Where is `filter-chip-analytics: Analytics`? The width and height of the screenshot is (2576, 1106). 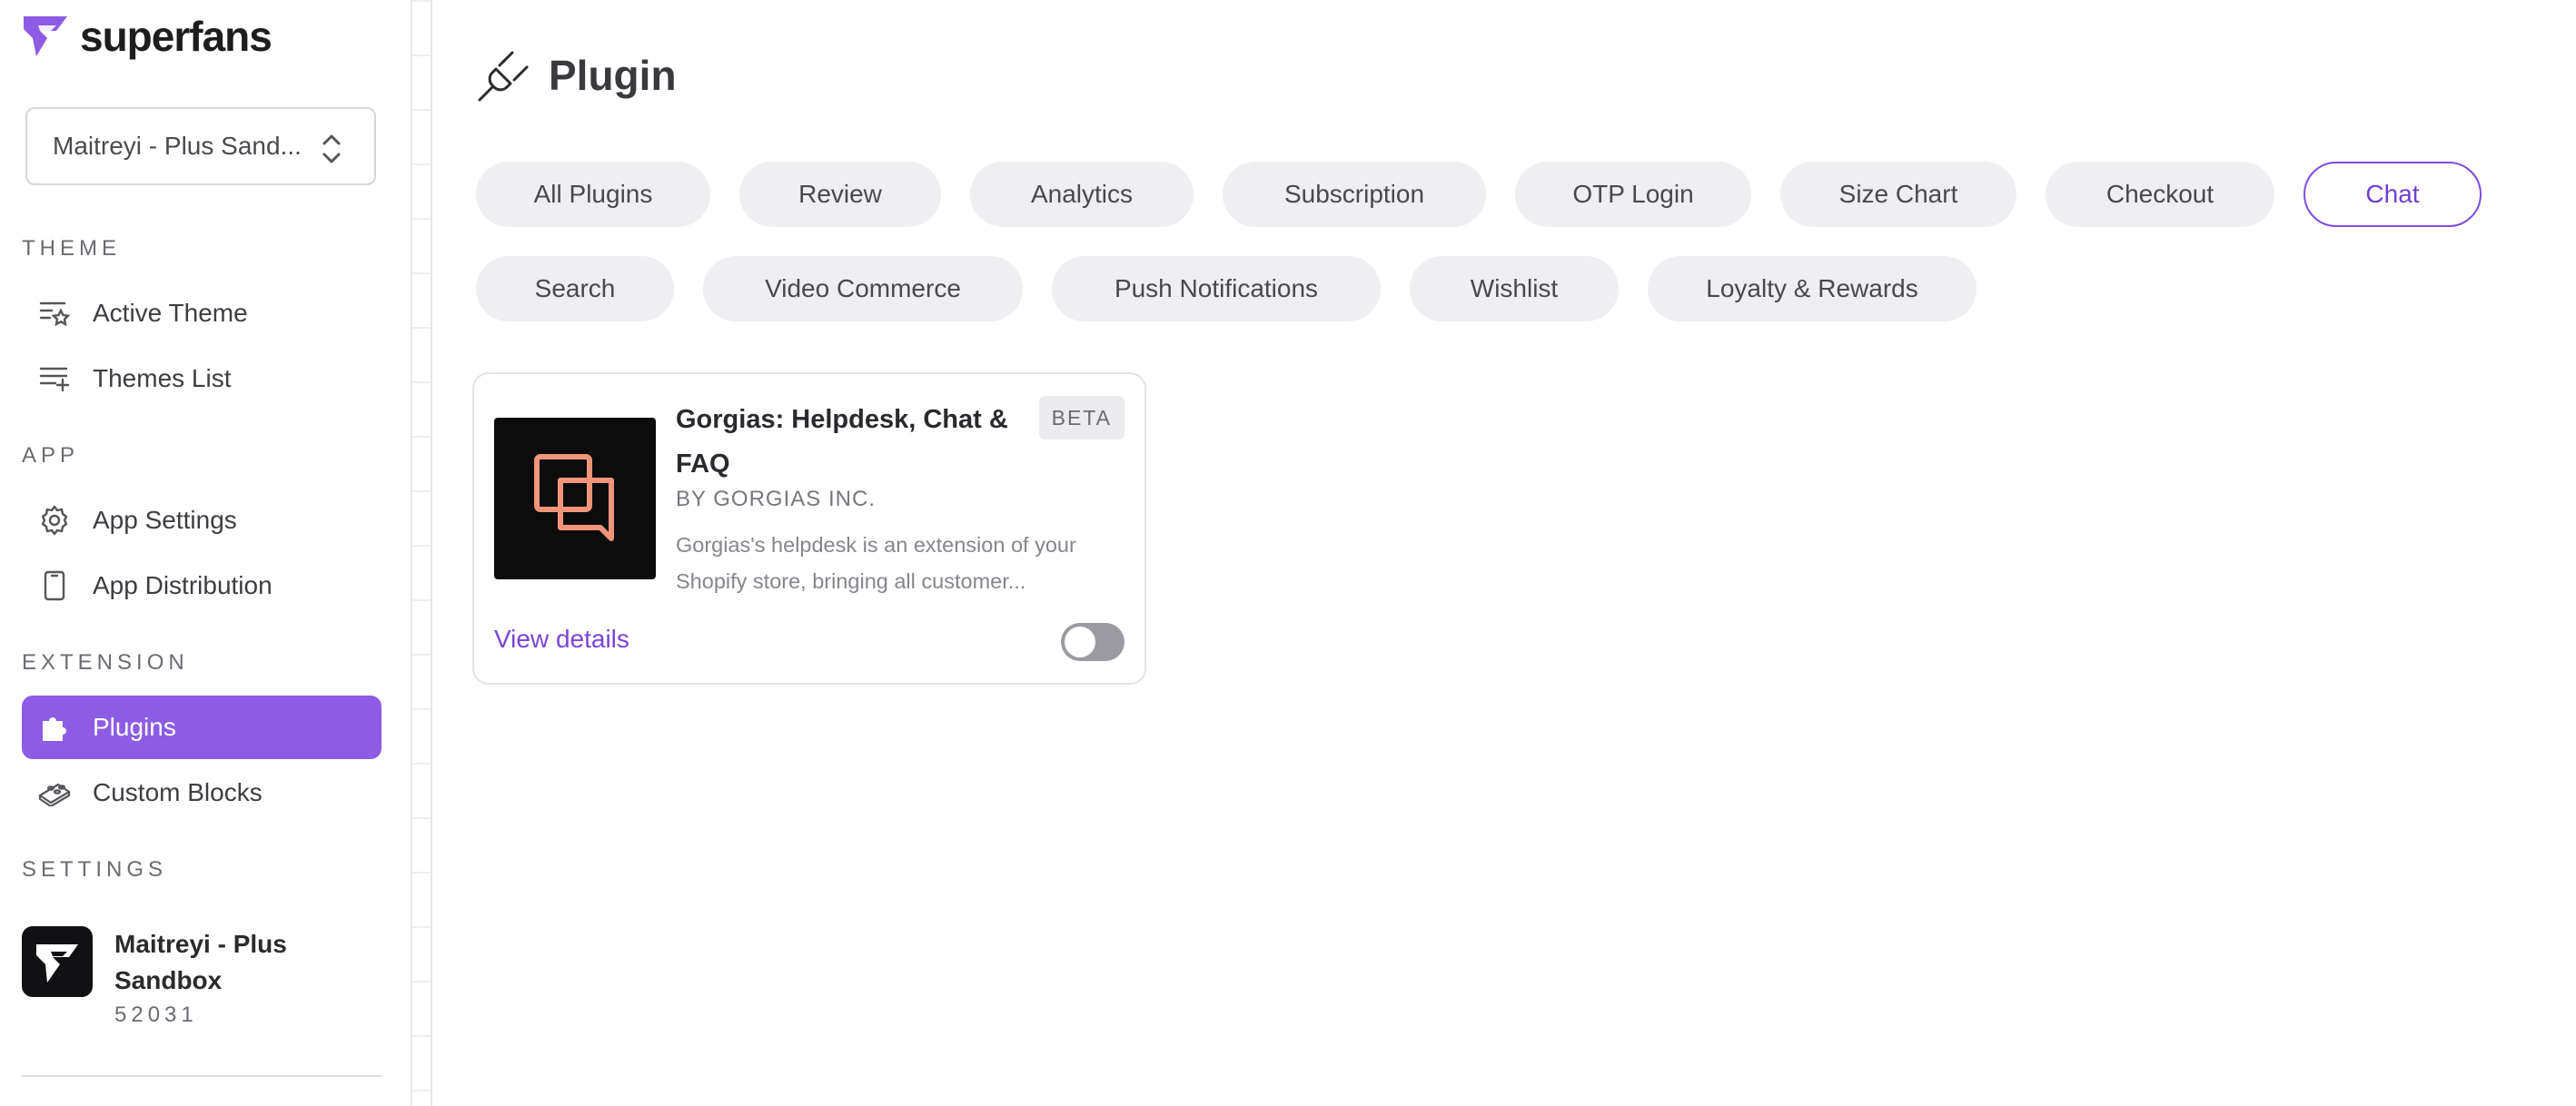
filter-chip-analytics: Analytics is located at coordinates (1082, 194).